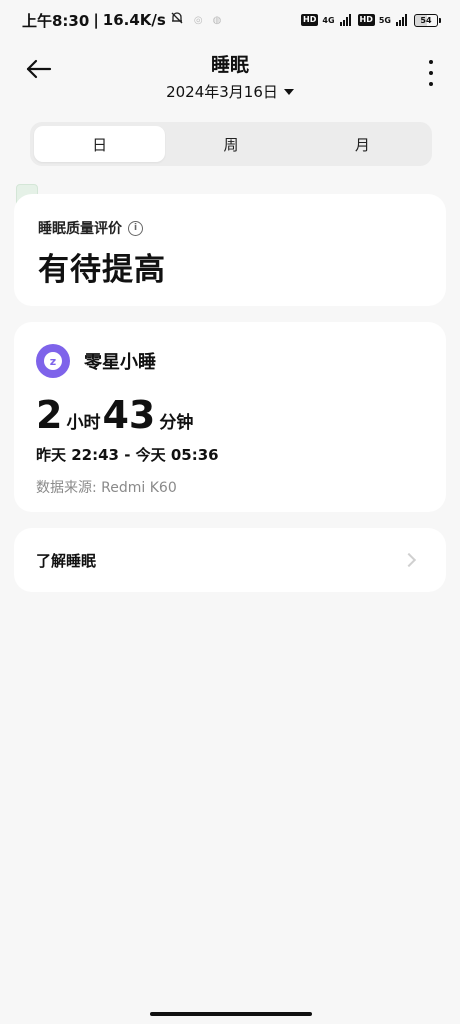 This screenshot has width=460, height=1024. I want to click on header: 睡眠 2024年3月16日, so click(230, 74).